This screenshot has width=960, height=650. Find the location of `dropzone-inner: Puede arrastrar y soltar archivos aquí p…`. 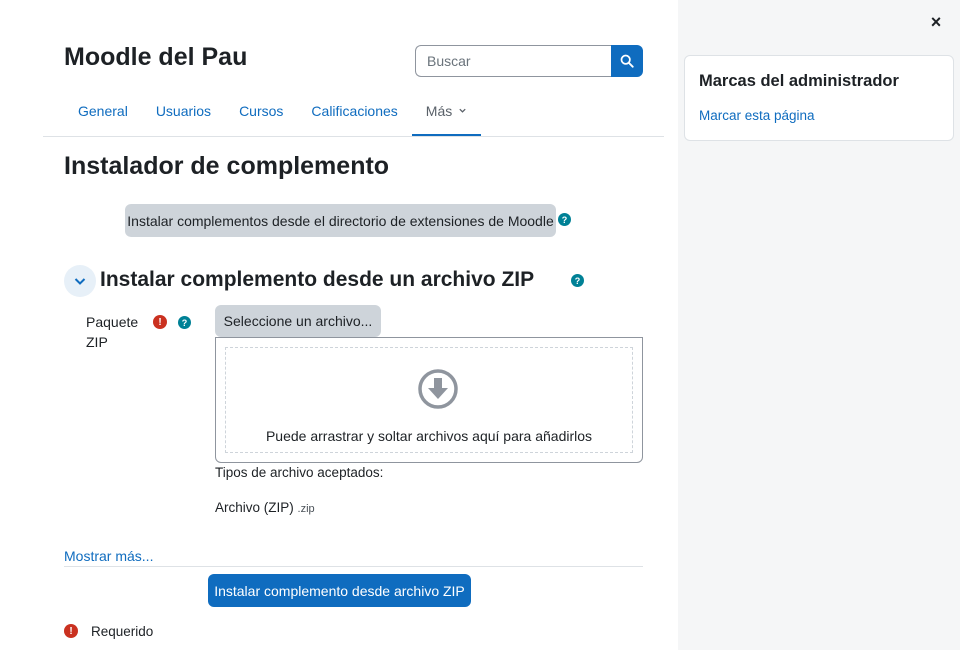

dropzone-inner: Puede arrastrar y soltar archivos aquí p… is located at coordinates (429, 400).